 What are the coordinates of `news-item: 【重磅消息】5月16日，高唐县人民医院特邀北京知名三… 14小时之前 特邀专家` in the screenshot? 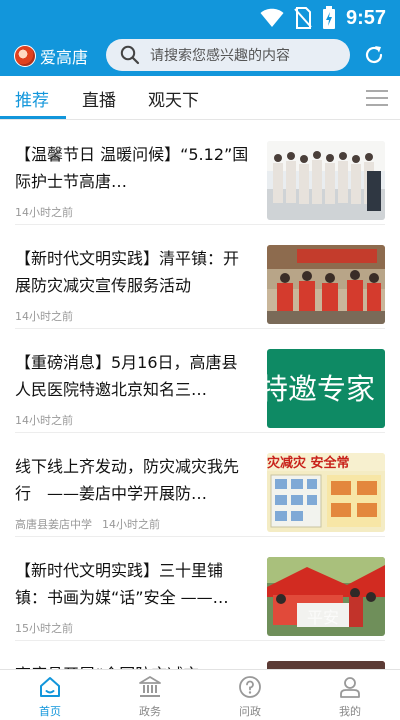 It's located at (200, 381).